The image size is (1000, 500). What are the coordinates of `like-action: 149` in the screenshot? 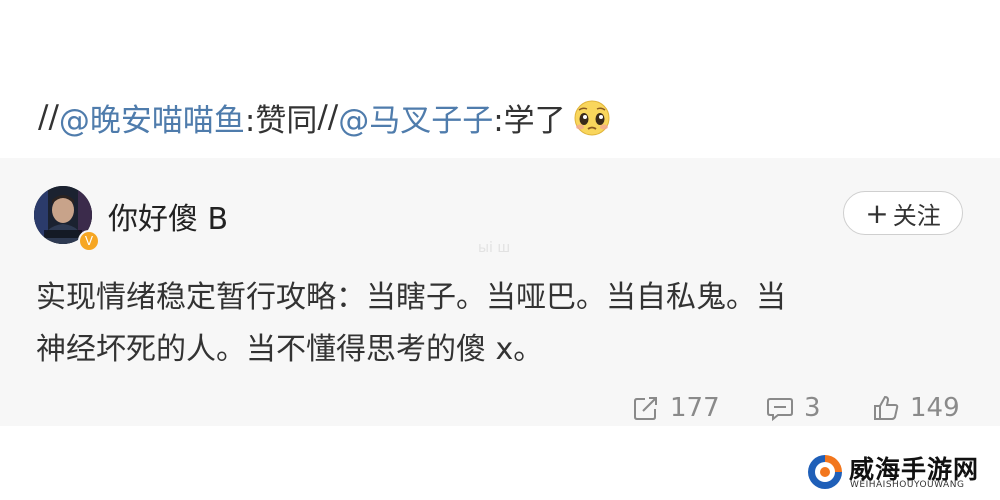 It's located at (916, 408).